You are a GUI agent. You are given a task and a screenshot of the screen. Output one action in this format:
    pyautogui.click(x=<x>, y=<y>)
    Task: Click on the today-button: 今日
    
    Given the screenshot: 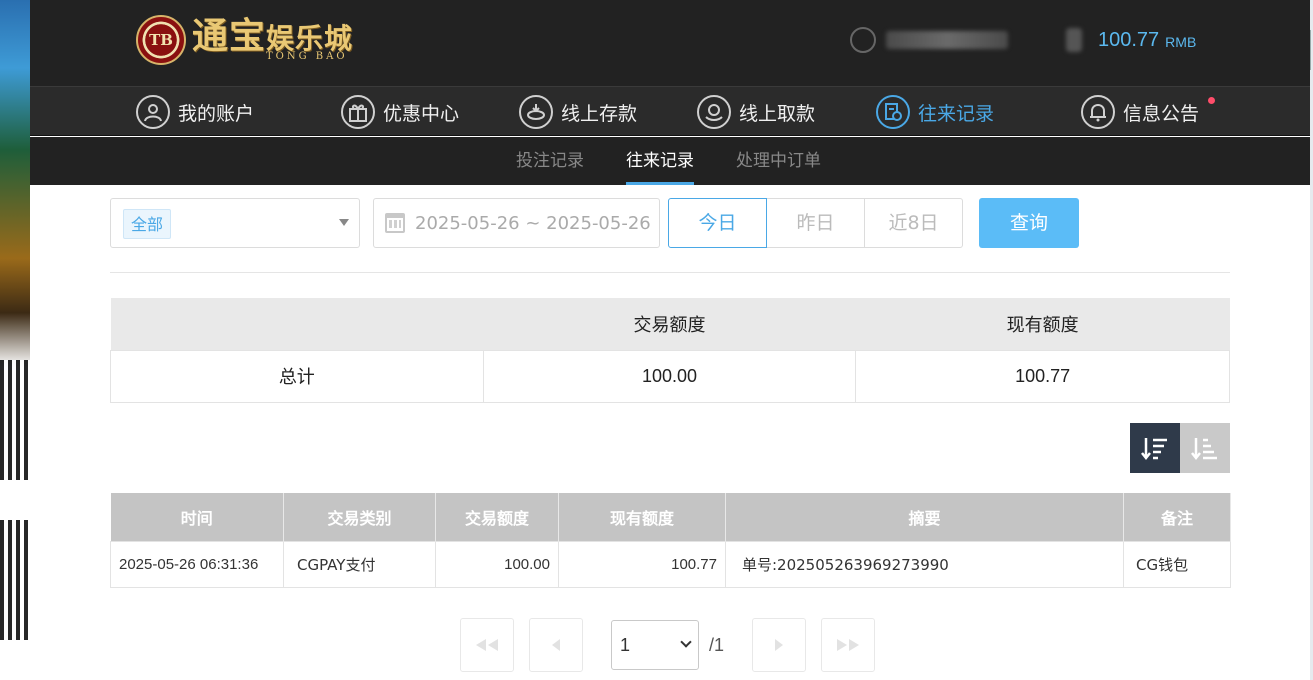 What is the action you would take?
    pyautogui.click(x=717, y=223)
    